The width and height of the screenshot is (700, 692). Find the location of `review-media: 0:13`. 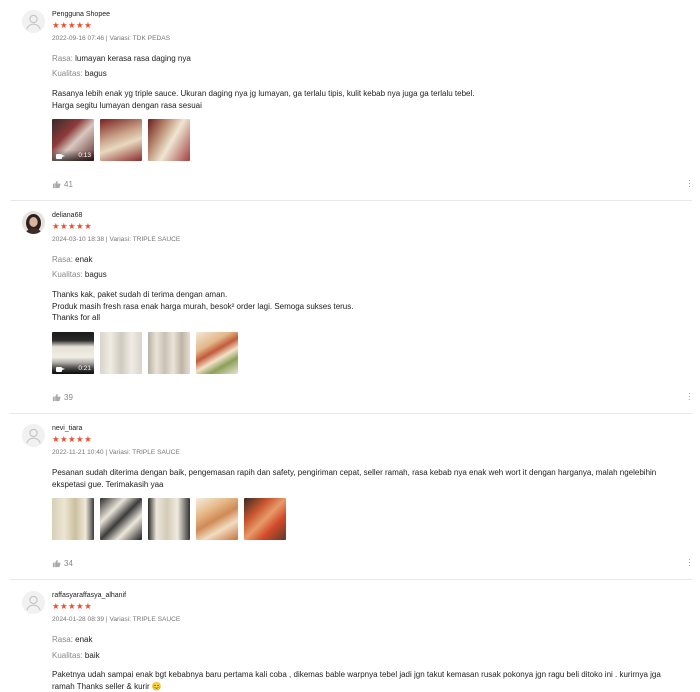

review-media: 0:13 is located at coordinates (121, 140).